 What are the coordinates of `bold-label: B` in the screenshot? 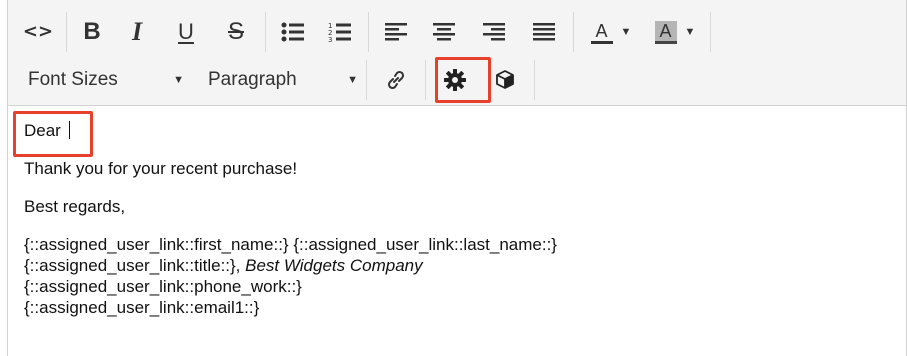 It's located at (92, 31).